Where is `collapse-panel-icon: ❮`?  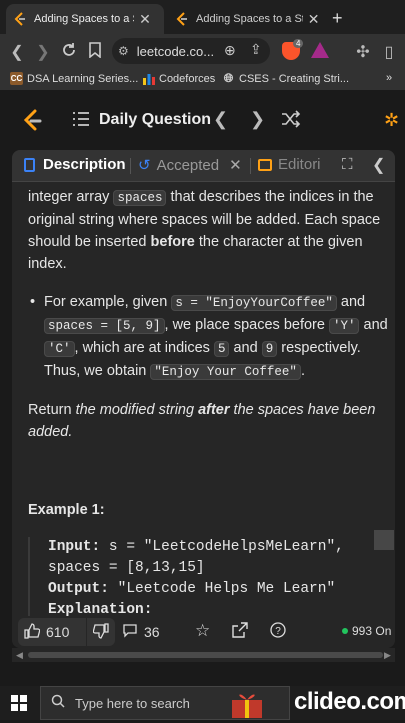
collapse-panel-icon: ❮ is located at coordinates (378, 165).